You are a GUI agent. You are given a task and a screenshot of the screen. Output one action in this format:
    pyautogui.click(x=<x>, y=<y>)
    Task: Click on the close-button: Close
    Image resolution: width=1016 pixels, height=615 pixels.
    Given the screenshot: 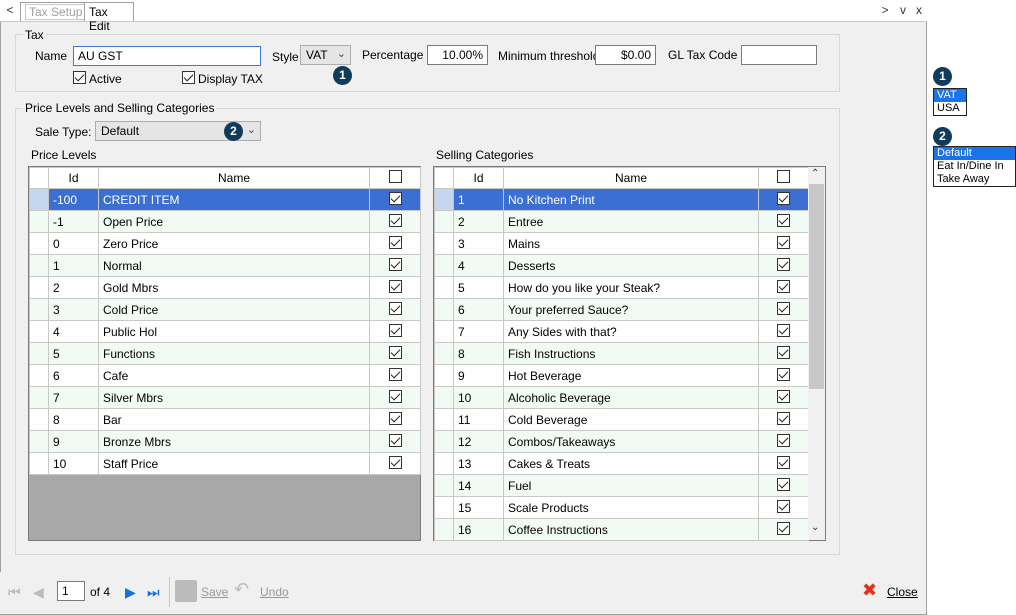 What is the action you would take?
    pyautogui.click(x=902, y=592)
    